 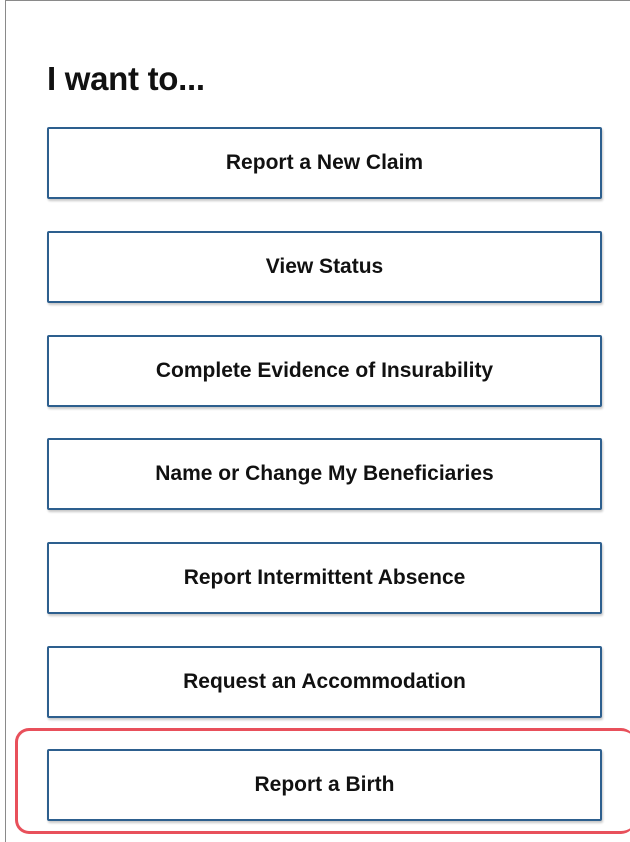 What do you see at coordinates (324, 682) in the screenshot?
I see `request-accommodation-button: Request an Accommodation` at bounding box center [324, 682].